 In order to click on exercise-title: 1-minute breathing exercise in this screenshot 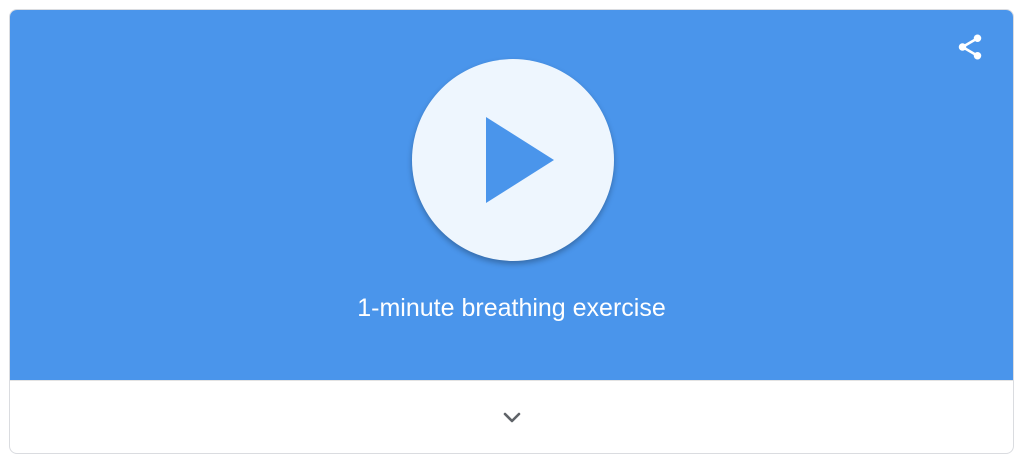, I will do `click(511, 308)`.